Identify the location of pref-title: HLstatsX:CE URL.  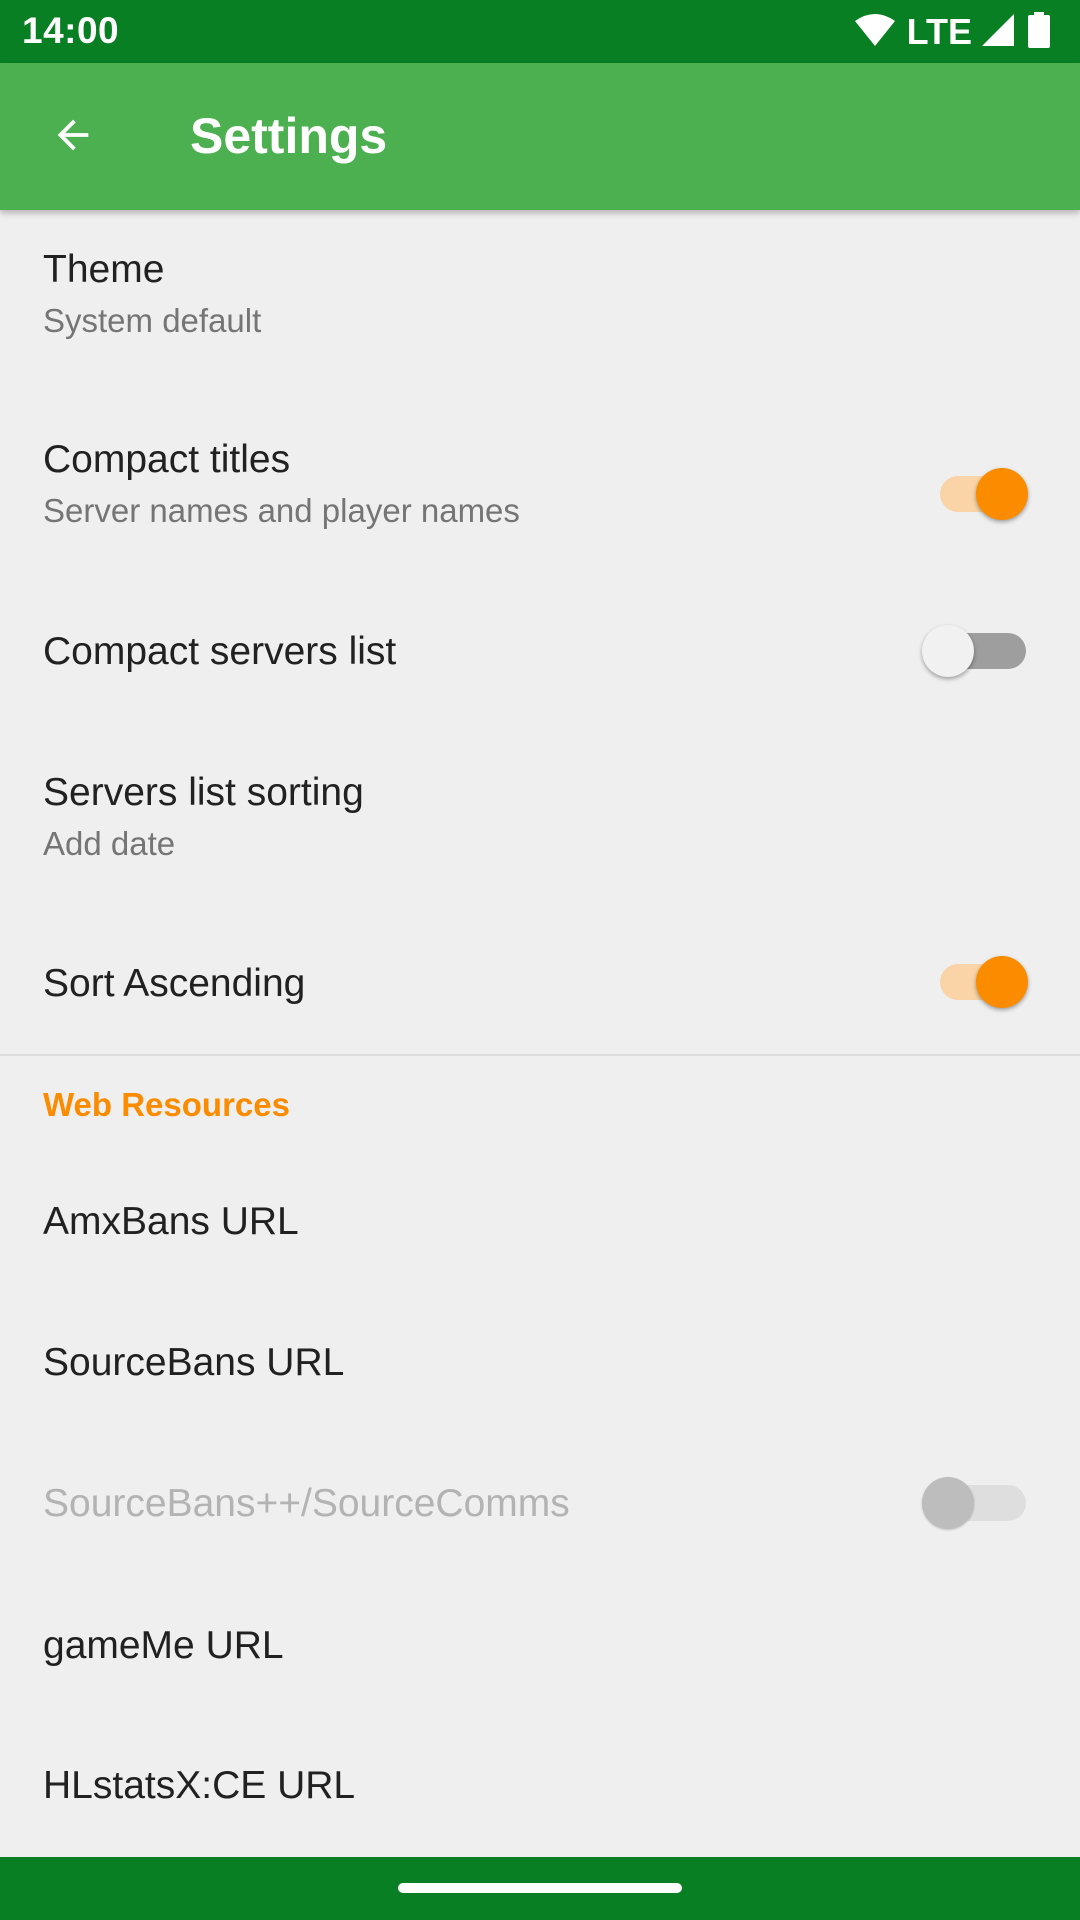
(199, 1785).